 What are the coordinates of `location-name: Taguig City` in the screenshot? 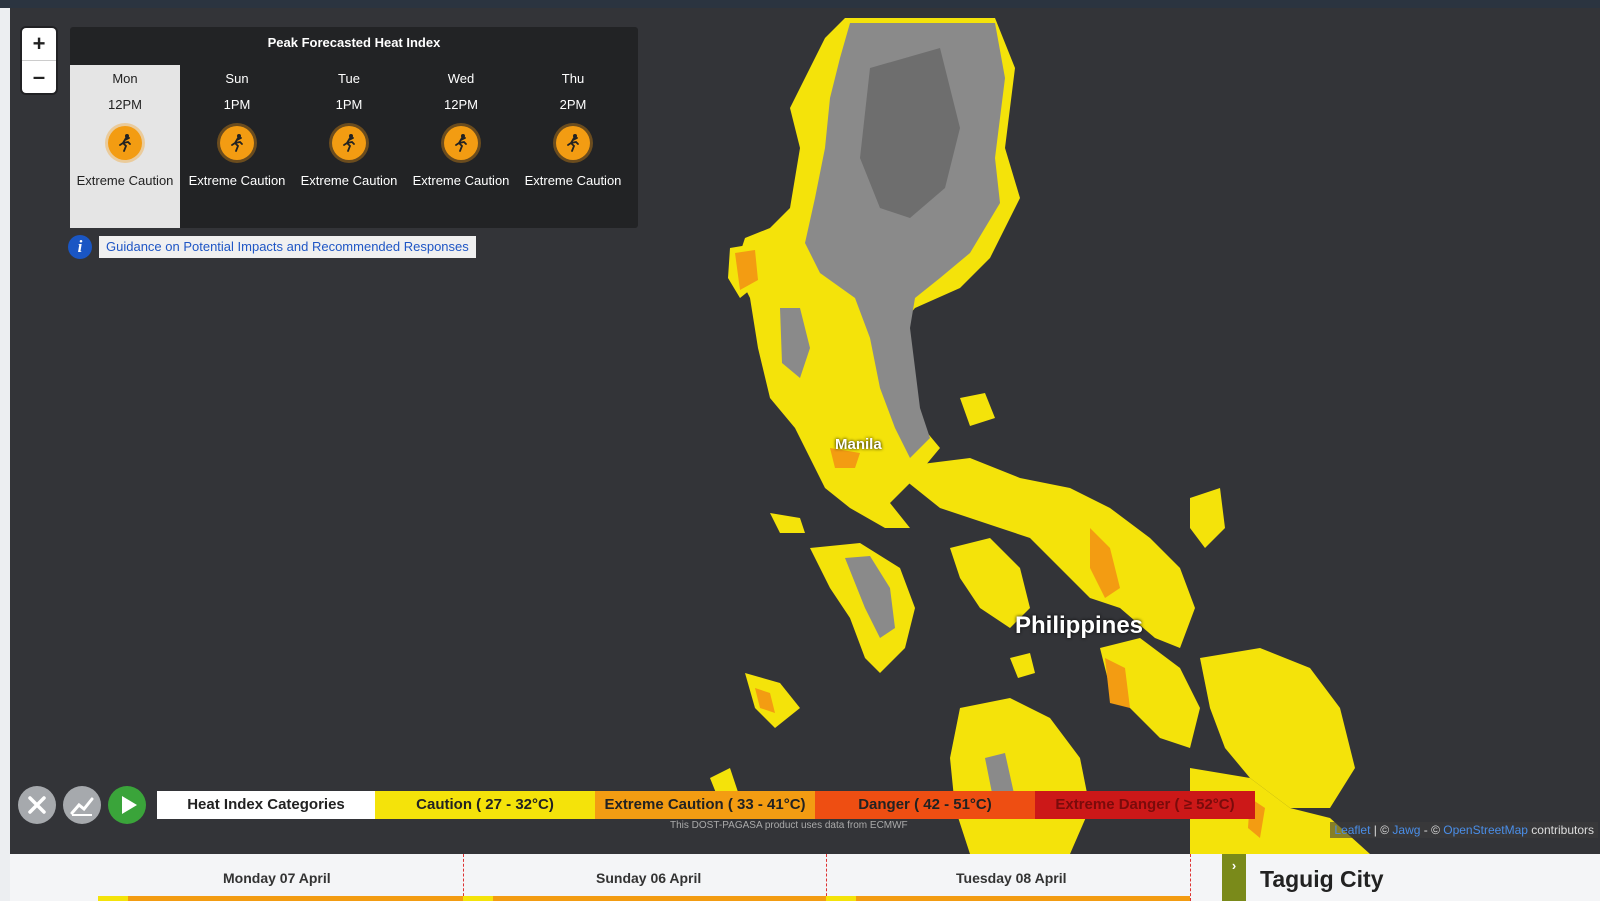 It's located at (1322, 879).